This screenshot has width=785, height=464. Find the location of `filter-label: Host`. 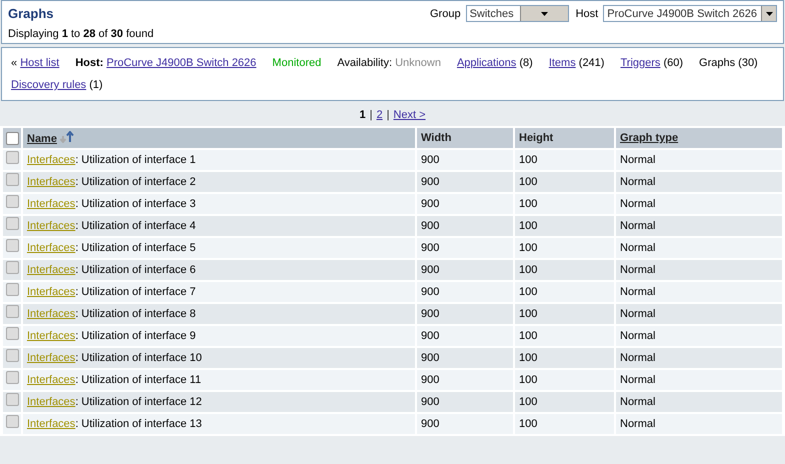

filter-label: Host is located at coordinates (587, 14).